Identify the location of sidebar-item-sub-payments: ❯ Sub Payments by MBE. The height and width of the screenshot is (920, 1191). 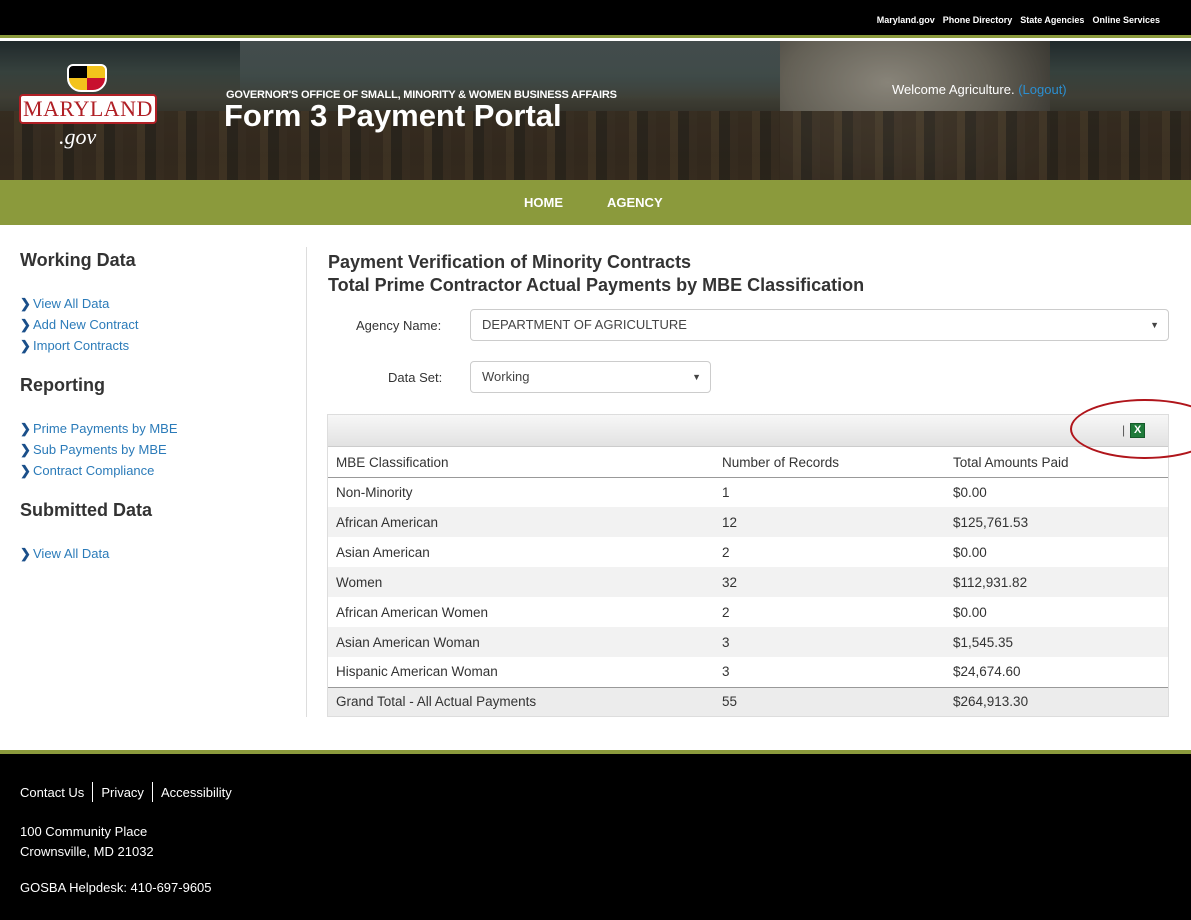
(155, 449).